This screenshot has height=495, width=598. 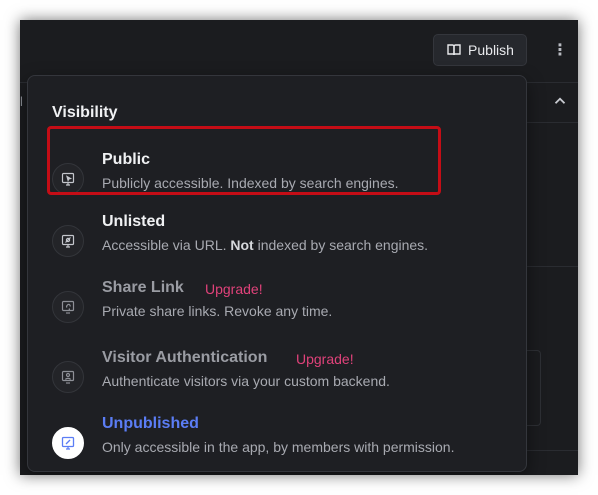 I want to click on unpublished-icon, so click(x=68, y=443).